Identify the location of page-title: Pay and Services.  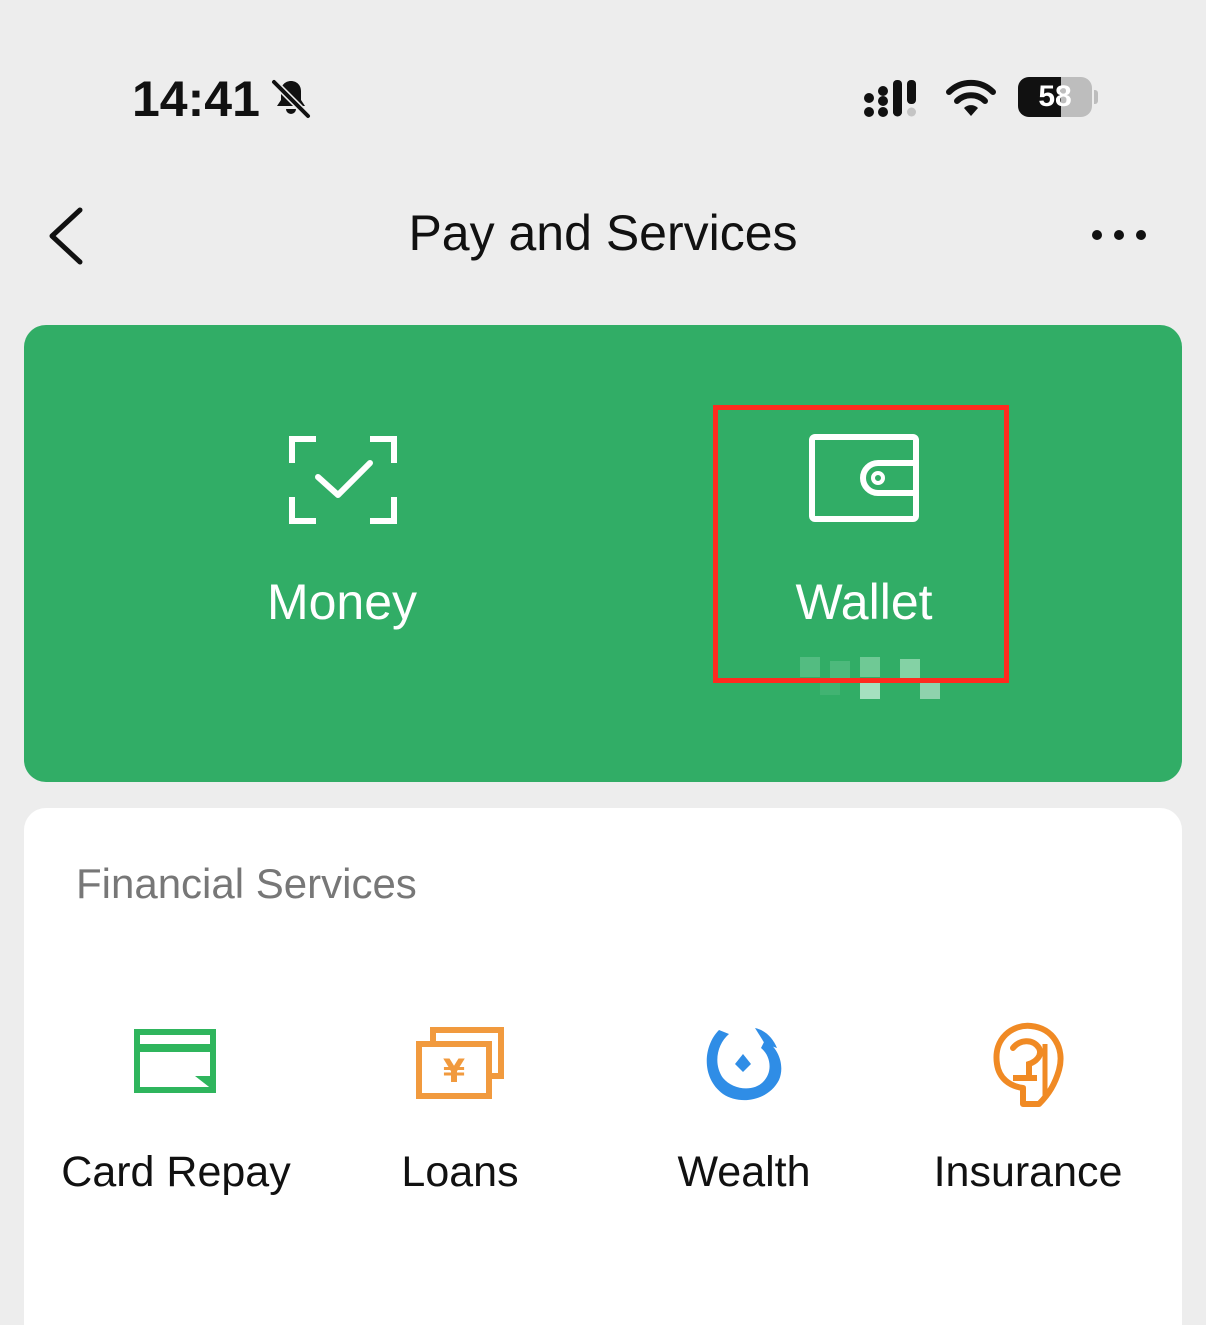
(603, 233).